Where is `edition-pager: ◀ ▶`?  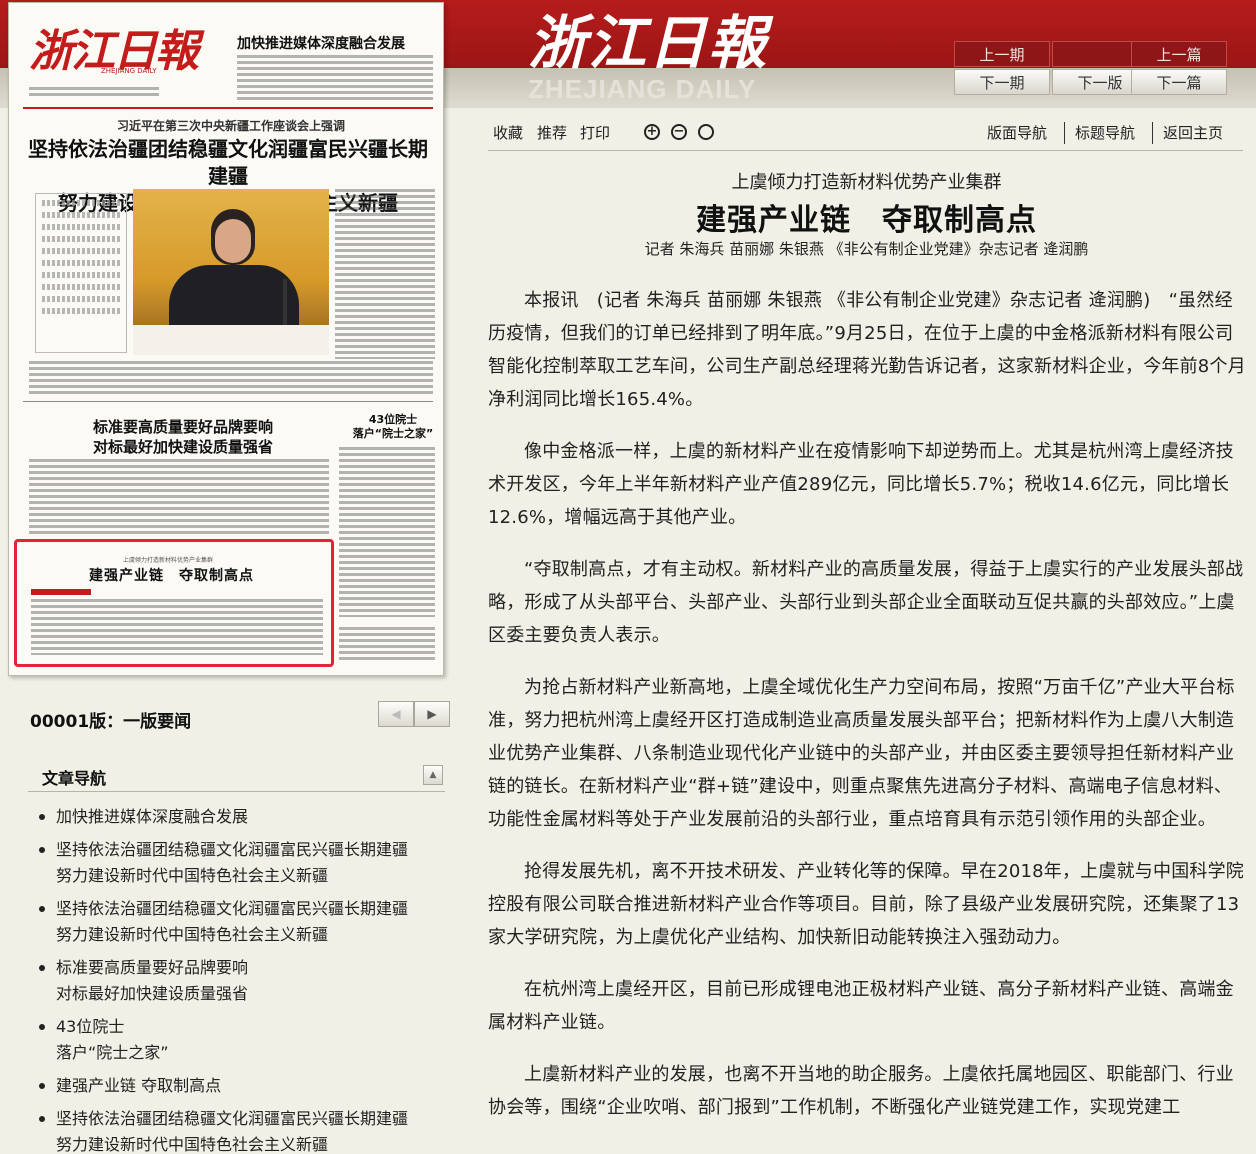
edition-pager: ◀ ▶ is located at coordinates (414, 714).